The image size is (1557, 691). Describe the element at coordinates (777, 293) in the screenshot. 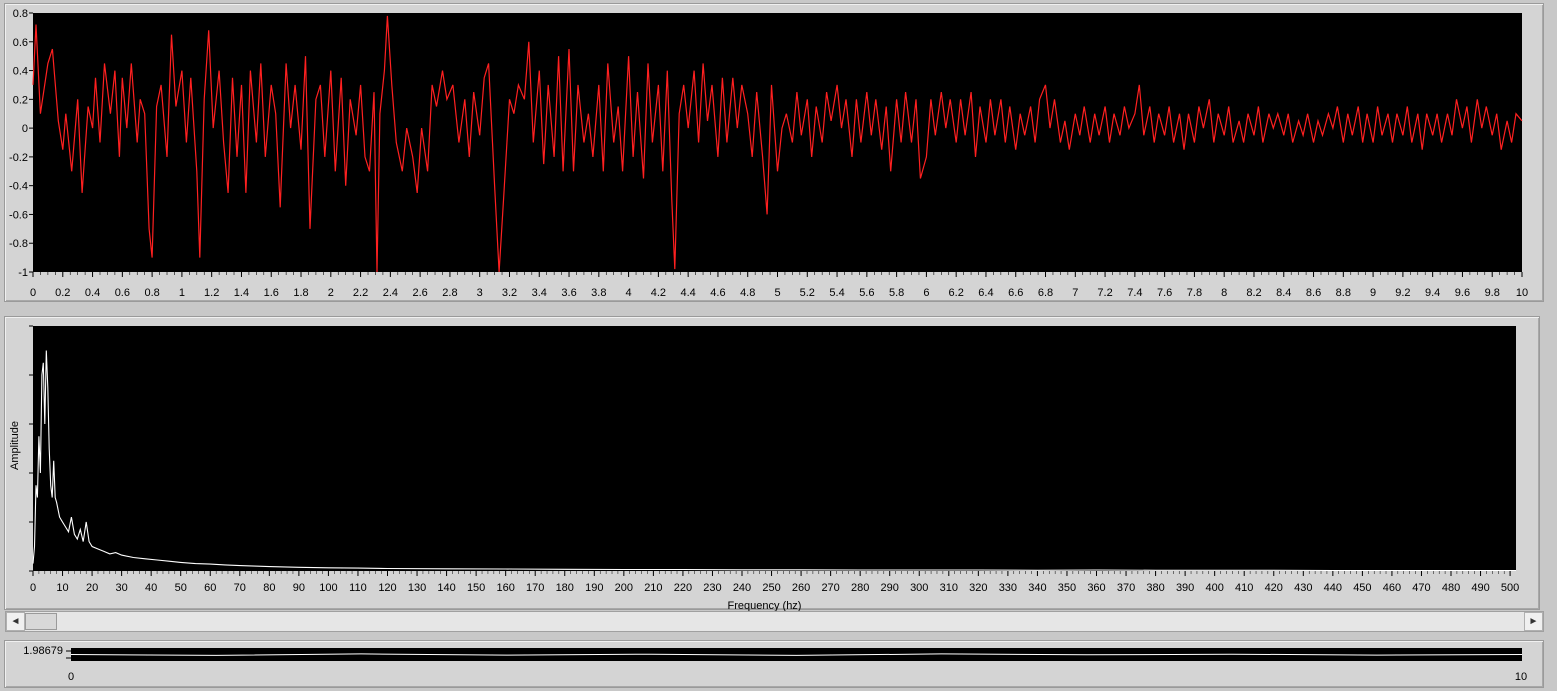

I see `x-tick-label: 5` at that location.